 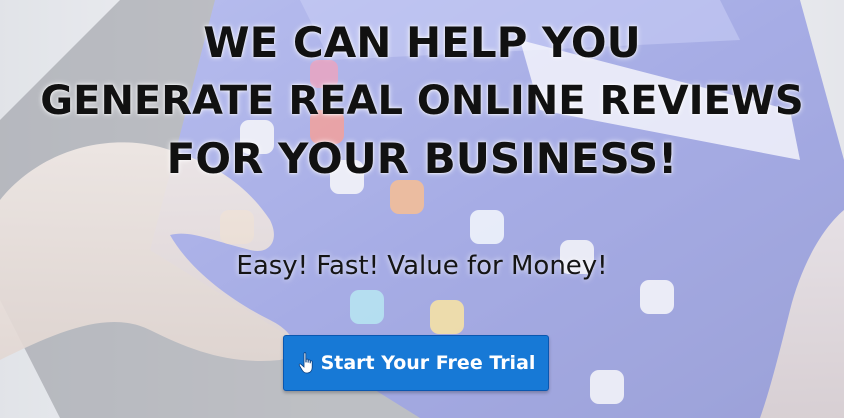 I want to click on headline-line-2: GENERATE REAL ONLINE REVIEWS, so click(x=422, y=101).